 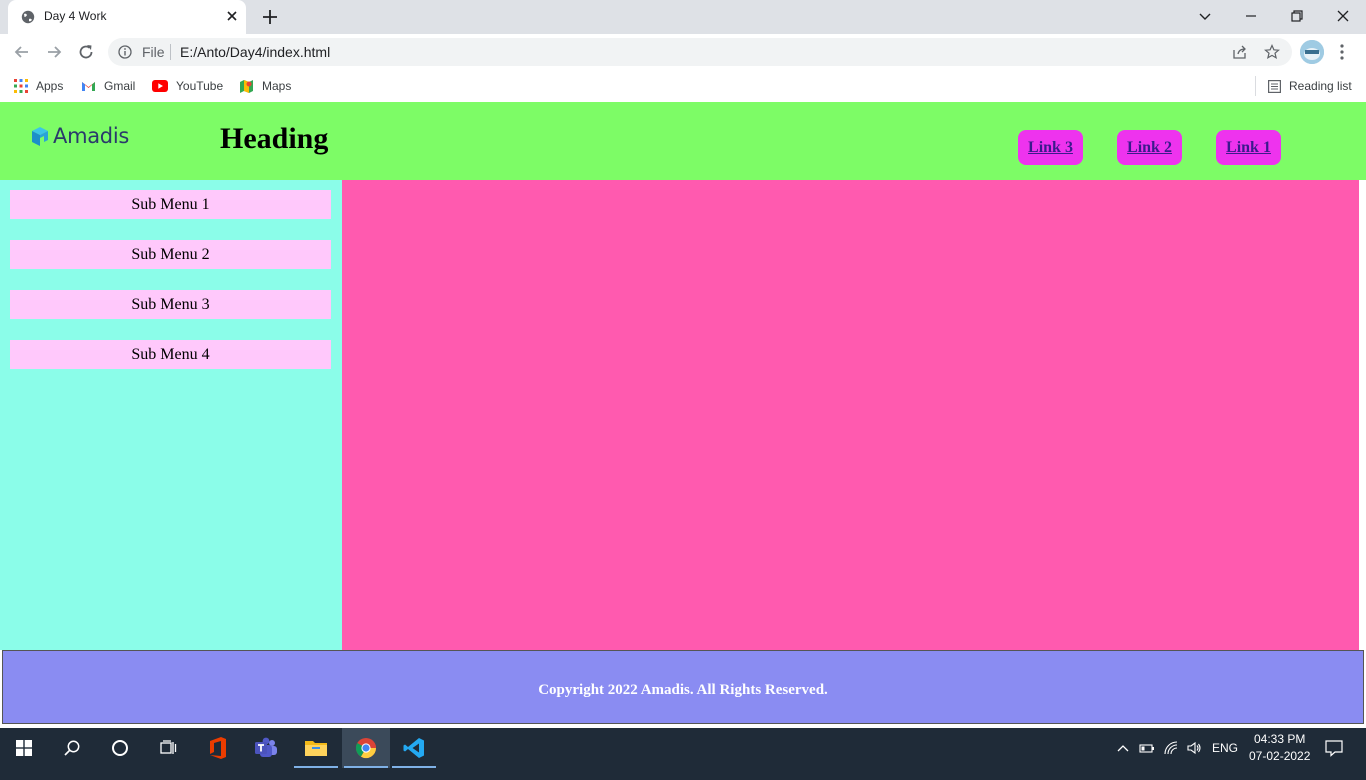 I want to click on nav-link-2: Link 2, so click(x=1149, y=147).